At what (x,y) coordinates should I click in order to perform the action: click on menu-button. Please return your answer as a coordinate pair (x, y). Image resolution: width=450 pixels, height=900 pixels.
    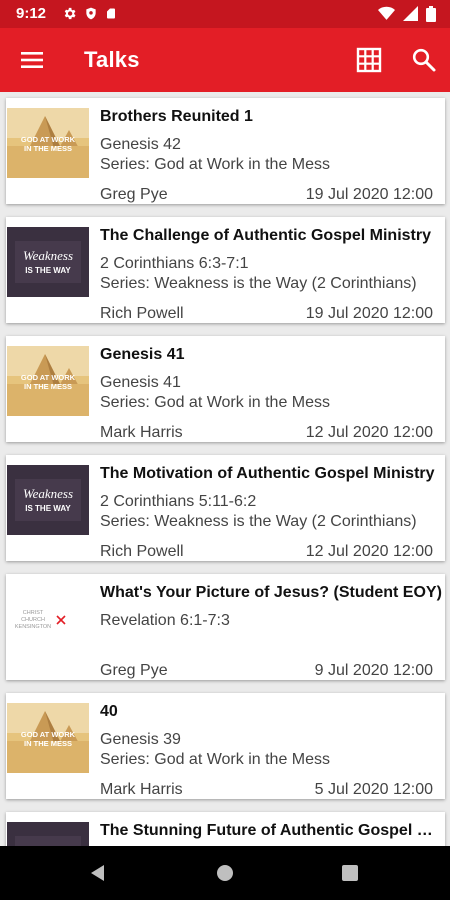
    Looking at the image, I should click on (33, 60).